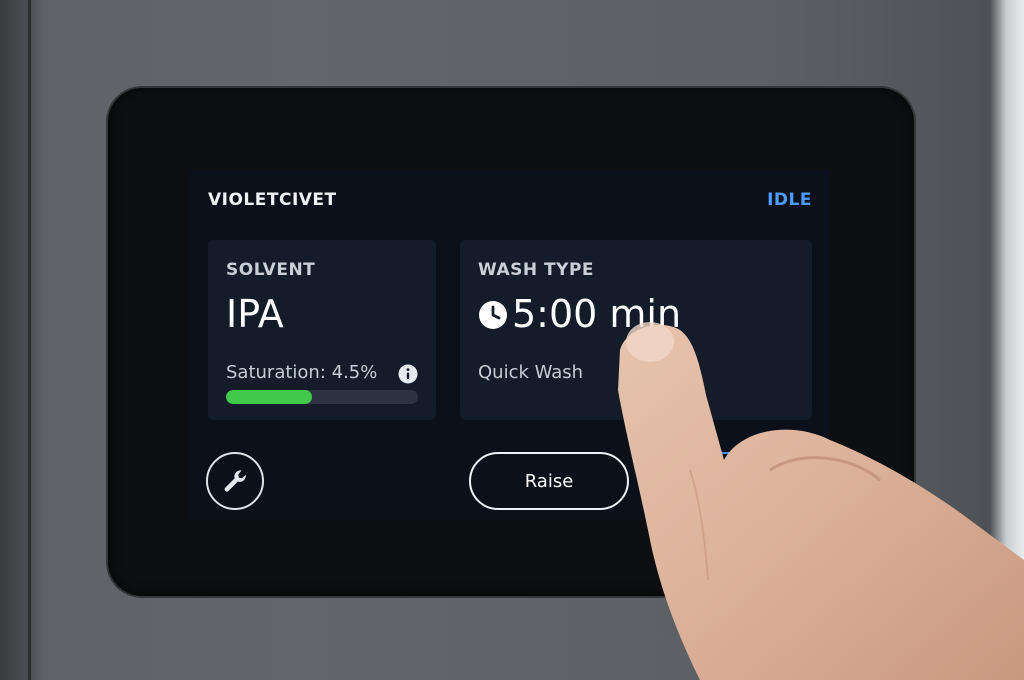 This screenshot has width=1024, height=680. What do you see at coordinates (789, 200) in the screenshot?
I see `status-indicator: IDLE` at bounding box center [789, 200].